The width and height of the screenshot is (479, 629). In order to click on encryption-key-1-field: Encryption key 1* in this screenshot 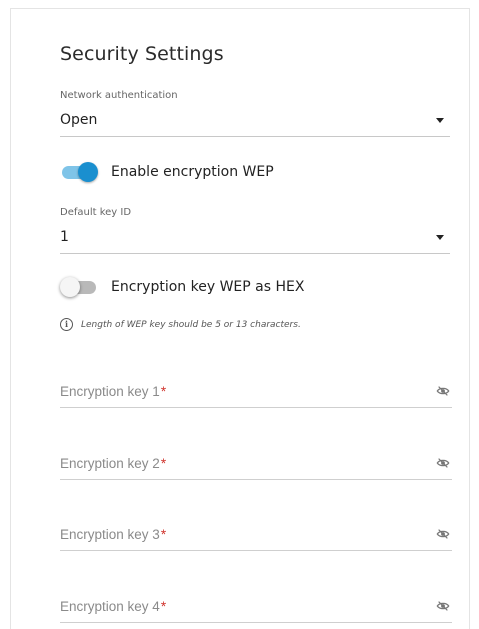, I will do `click(256, 394)`.